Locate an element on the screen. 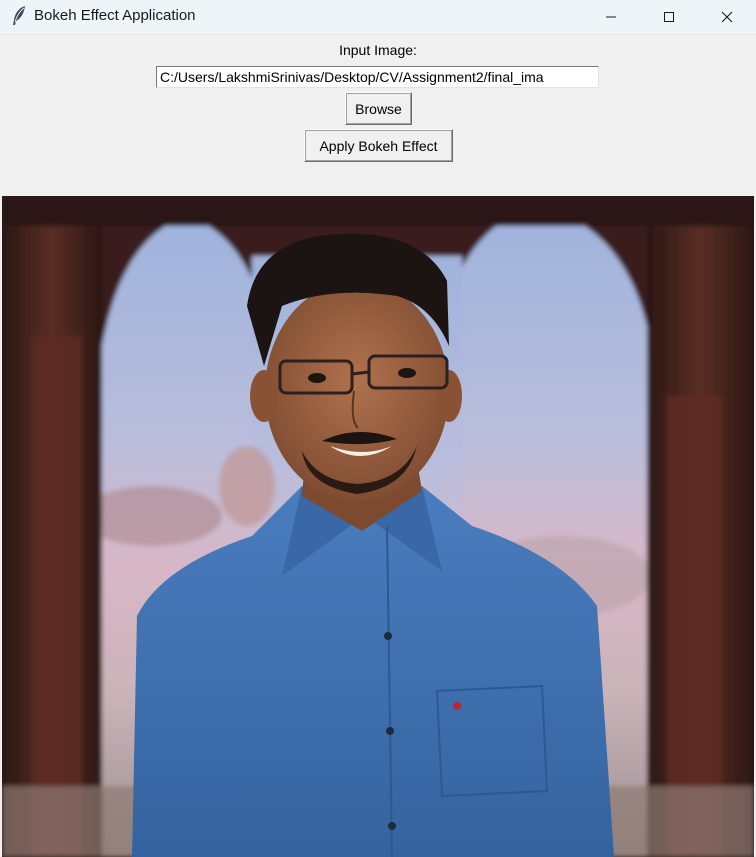 The height and width of the screenshot is (857, 756). input-path-field is located at coordinates (377, 77).